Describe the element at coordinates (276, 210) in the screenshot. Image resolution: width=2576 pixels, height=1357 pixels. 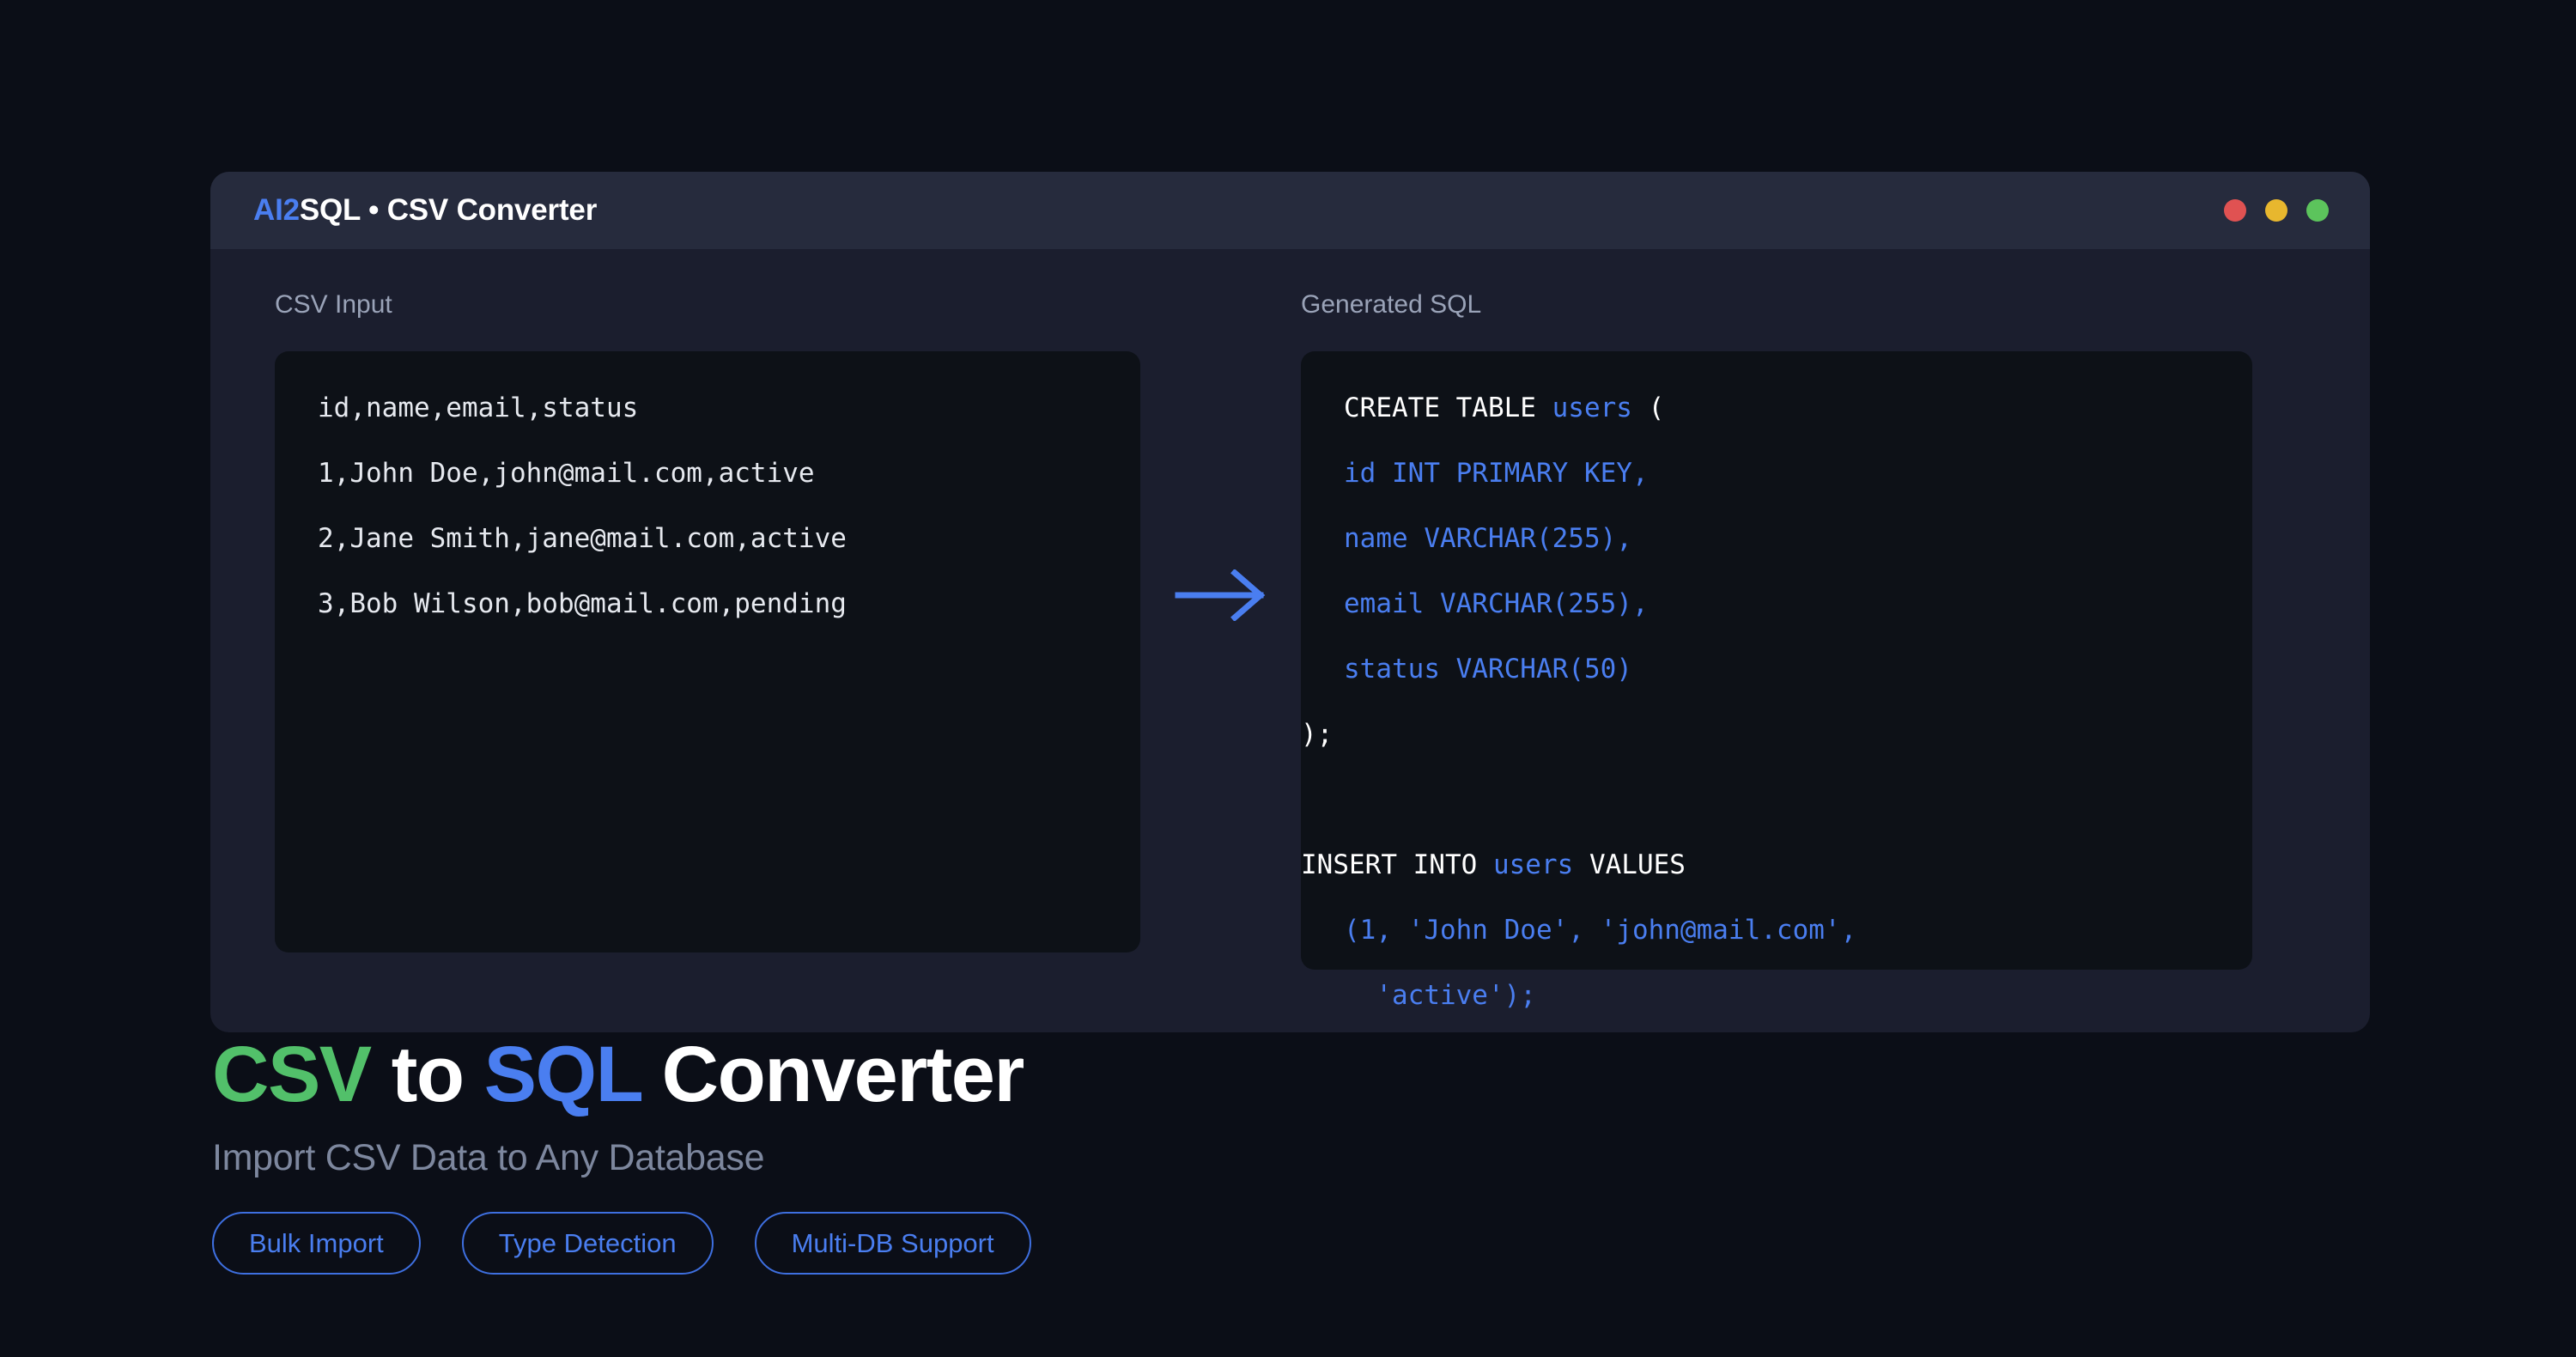
I see `brand-accent-text: AI2` at that location.